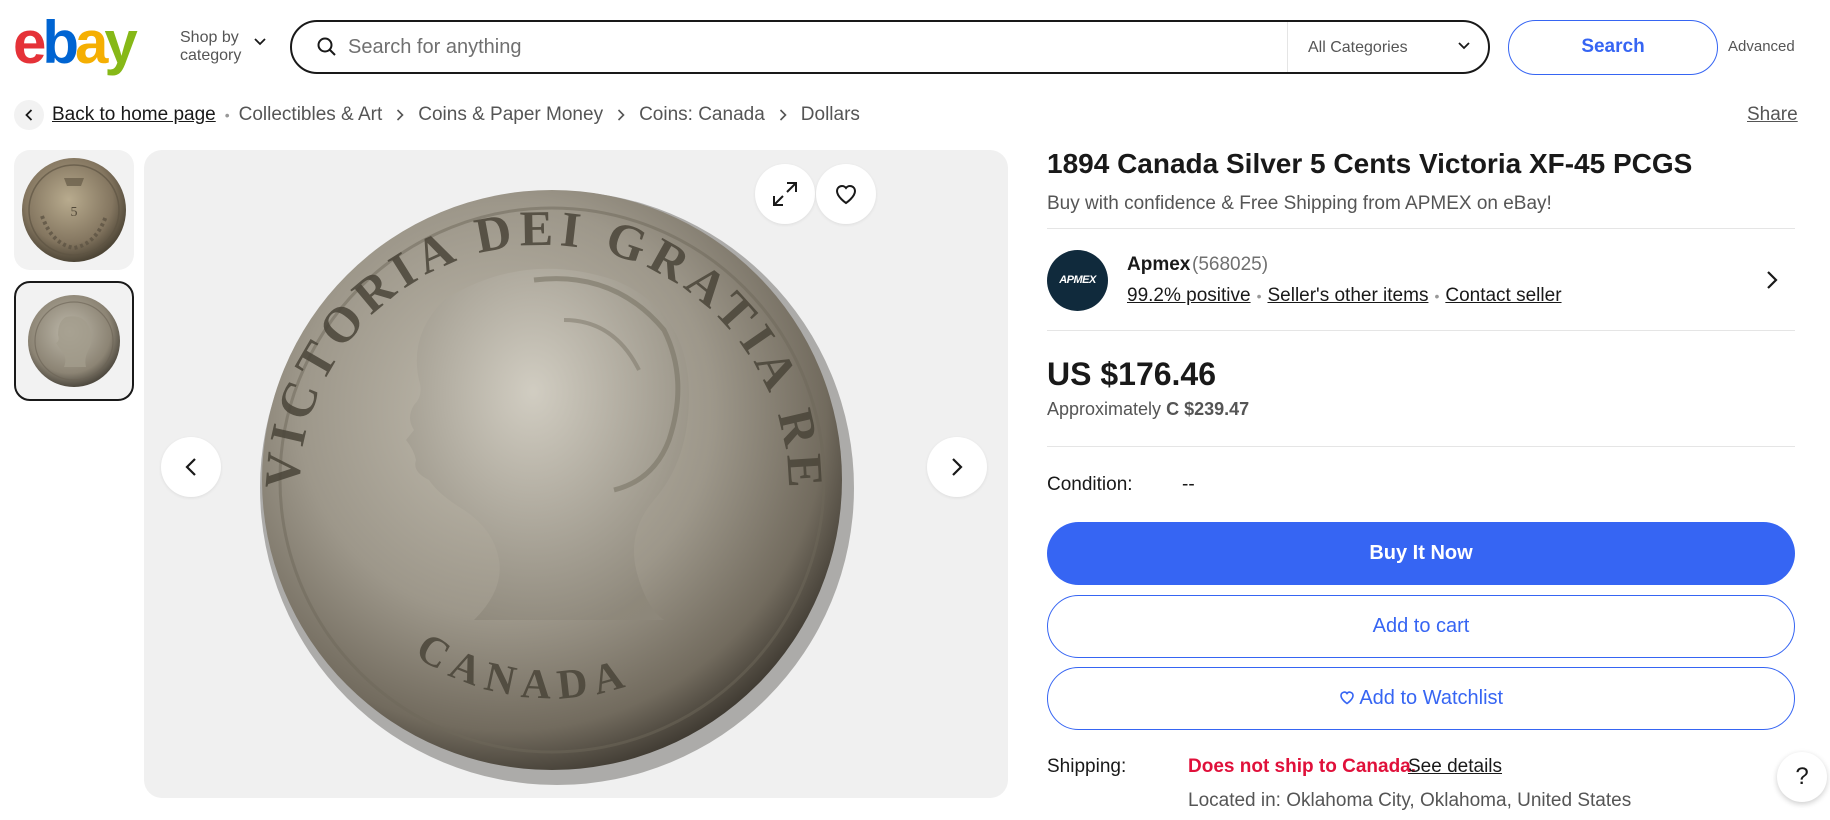 The width and height of the screenshot is (1830, 820). I want to click on price: US $176.46, so click(1132, 374).